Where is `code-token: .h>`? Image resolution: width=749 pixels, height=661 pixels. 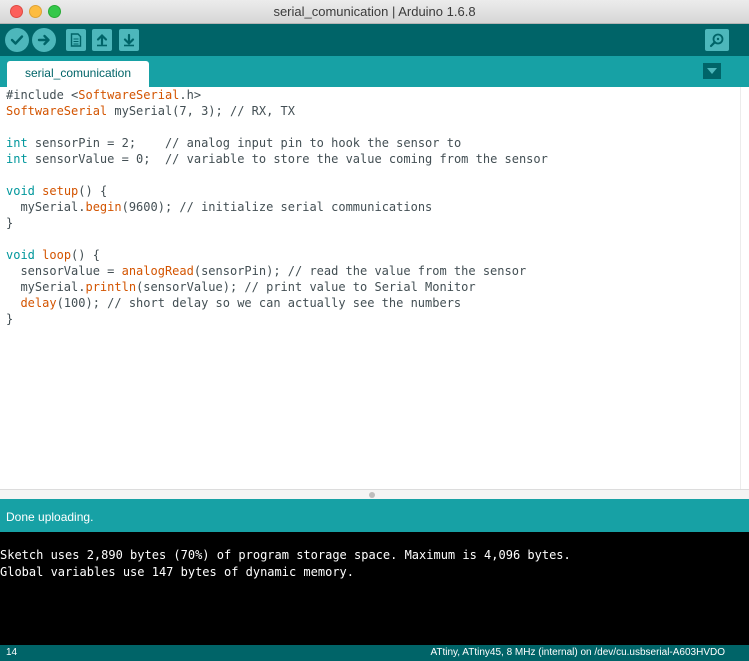
code-token: .h> is located at coordinates (190, 95).